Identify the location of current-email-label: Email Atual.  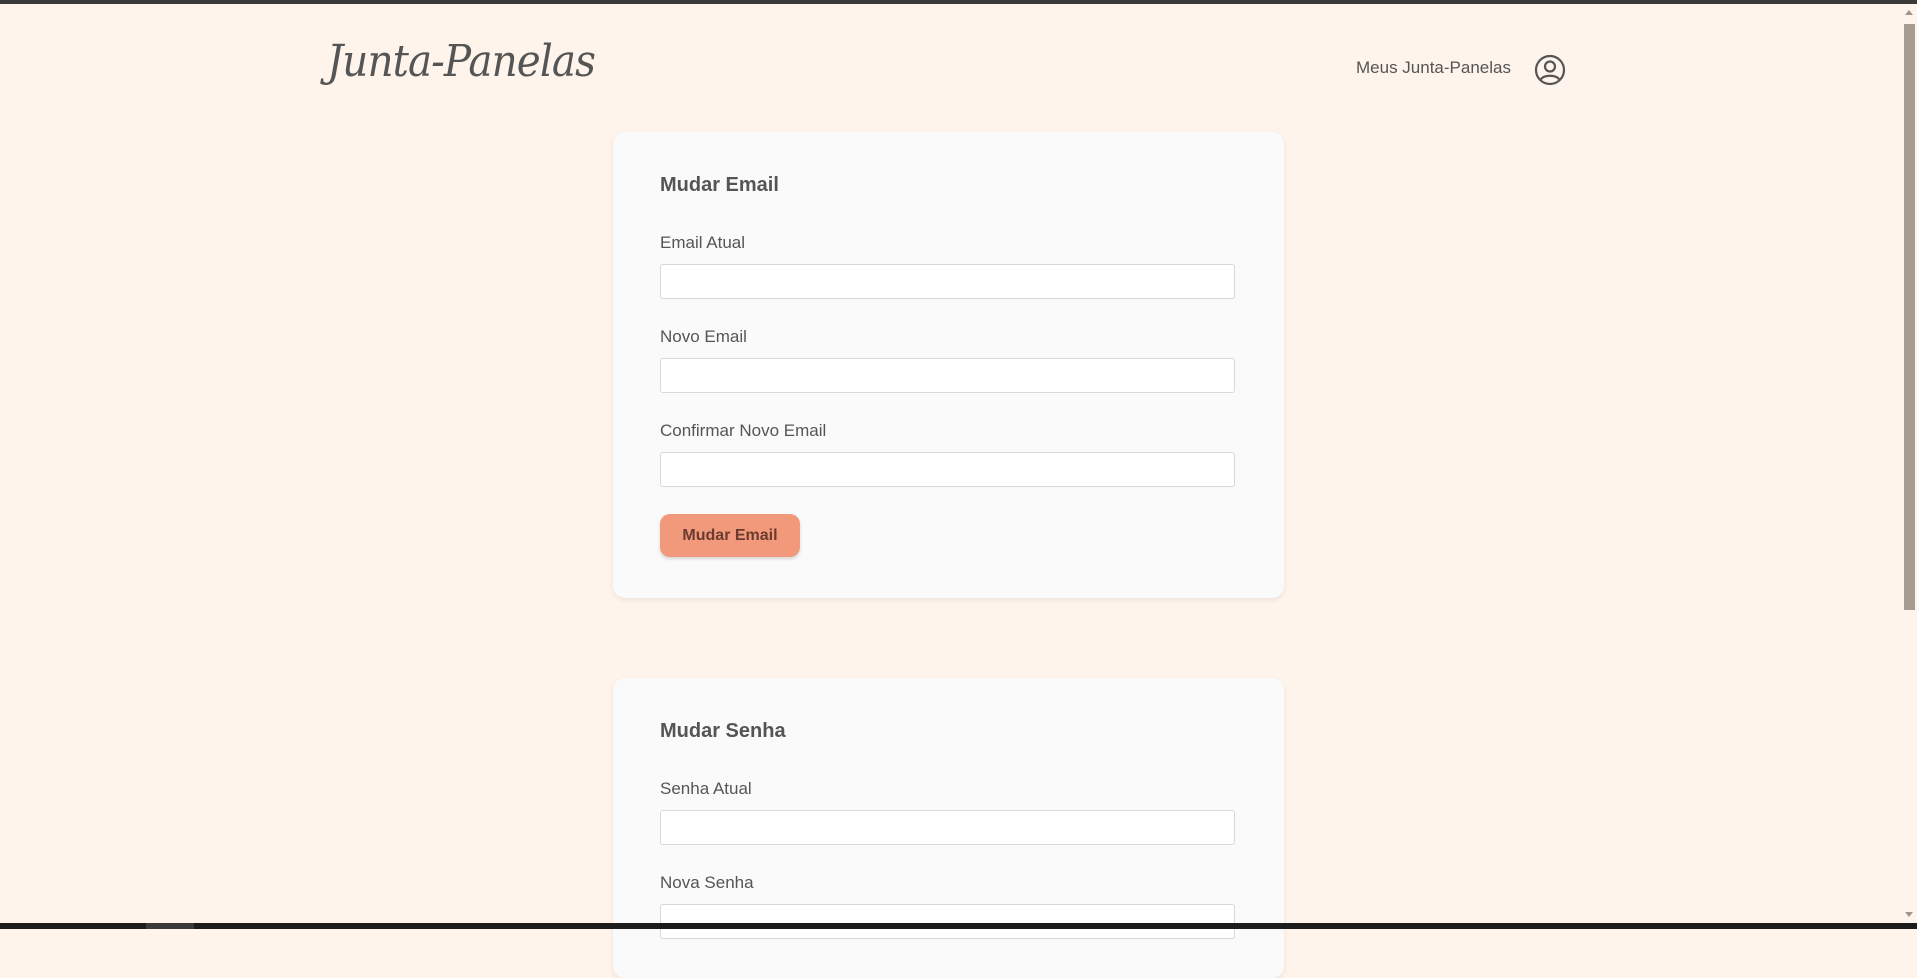
(702, 243).